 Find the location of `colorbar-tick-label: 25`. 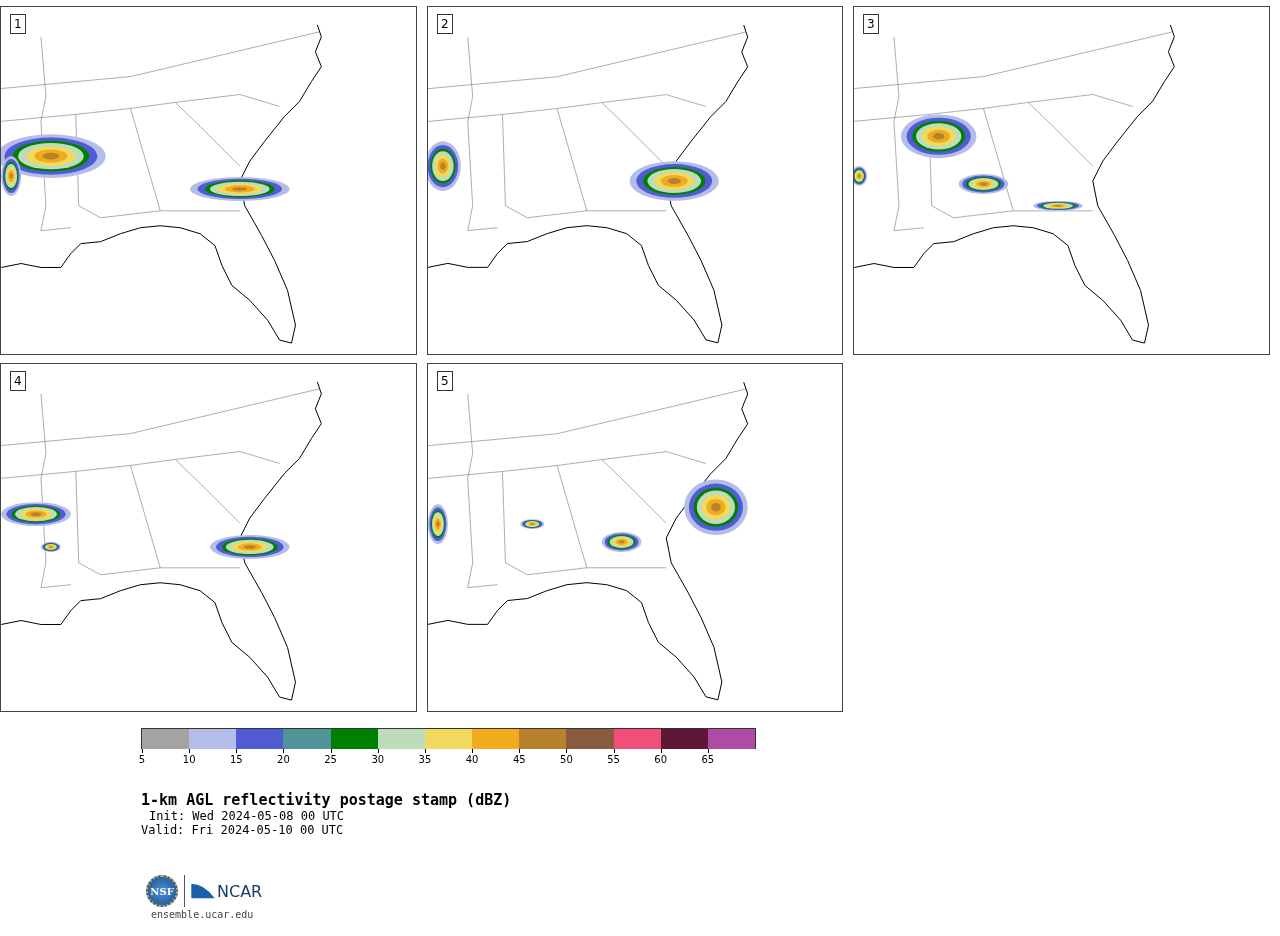

colorbar-tick-label: 25 is located at coordinates (330, 759).